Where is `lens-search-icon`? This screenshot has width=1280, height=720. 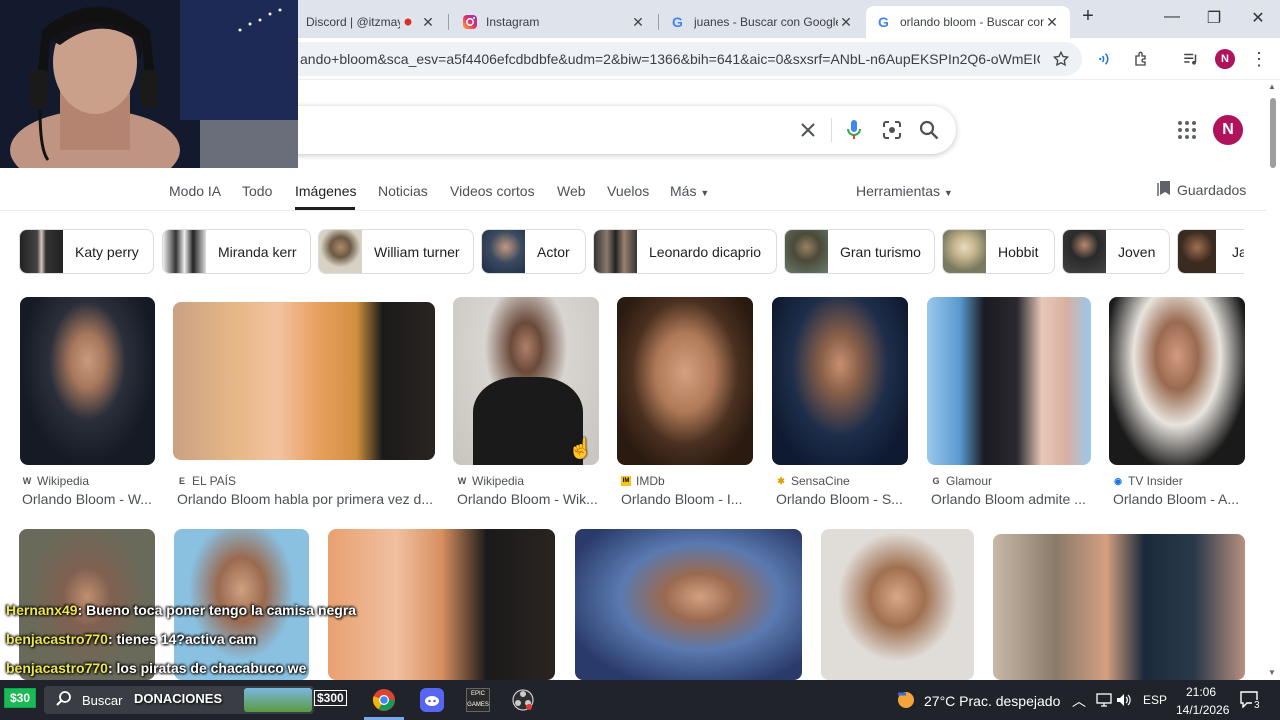 lens-search-icon is located at coordinates (892, 130).